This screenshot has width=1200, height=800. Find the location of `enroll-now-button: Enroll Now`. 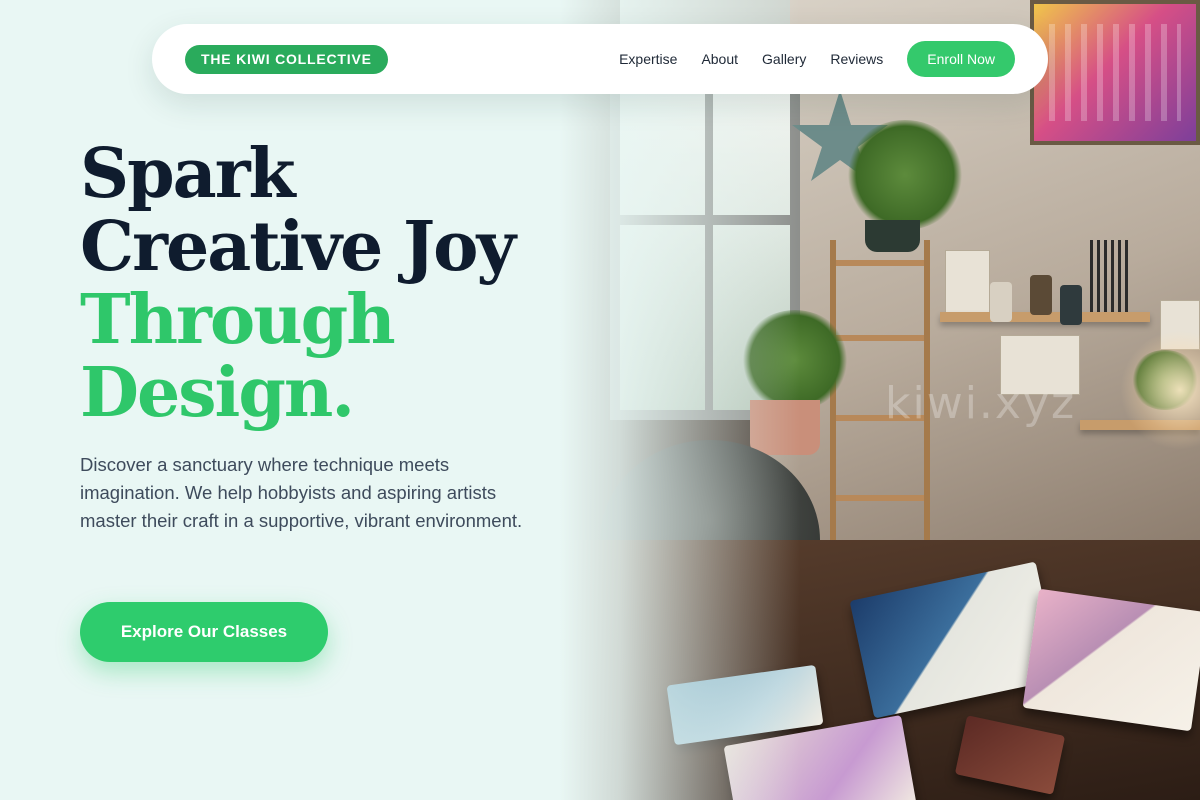

enroll-now-button: Enroll Now is located at coordinates (961, 59).